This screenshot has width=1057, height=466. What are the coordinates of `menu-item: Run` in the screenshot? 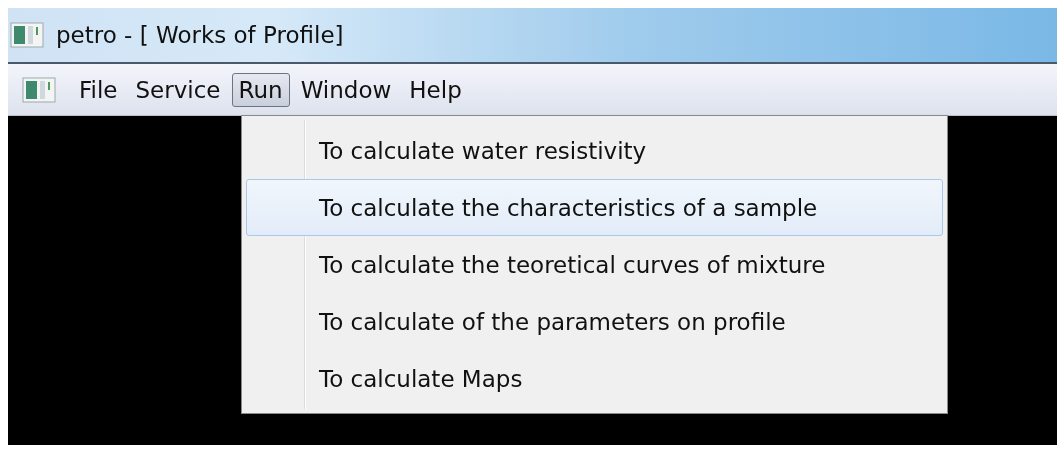 It's located at (260, 89).